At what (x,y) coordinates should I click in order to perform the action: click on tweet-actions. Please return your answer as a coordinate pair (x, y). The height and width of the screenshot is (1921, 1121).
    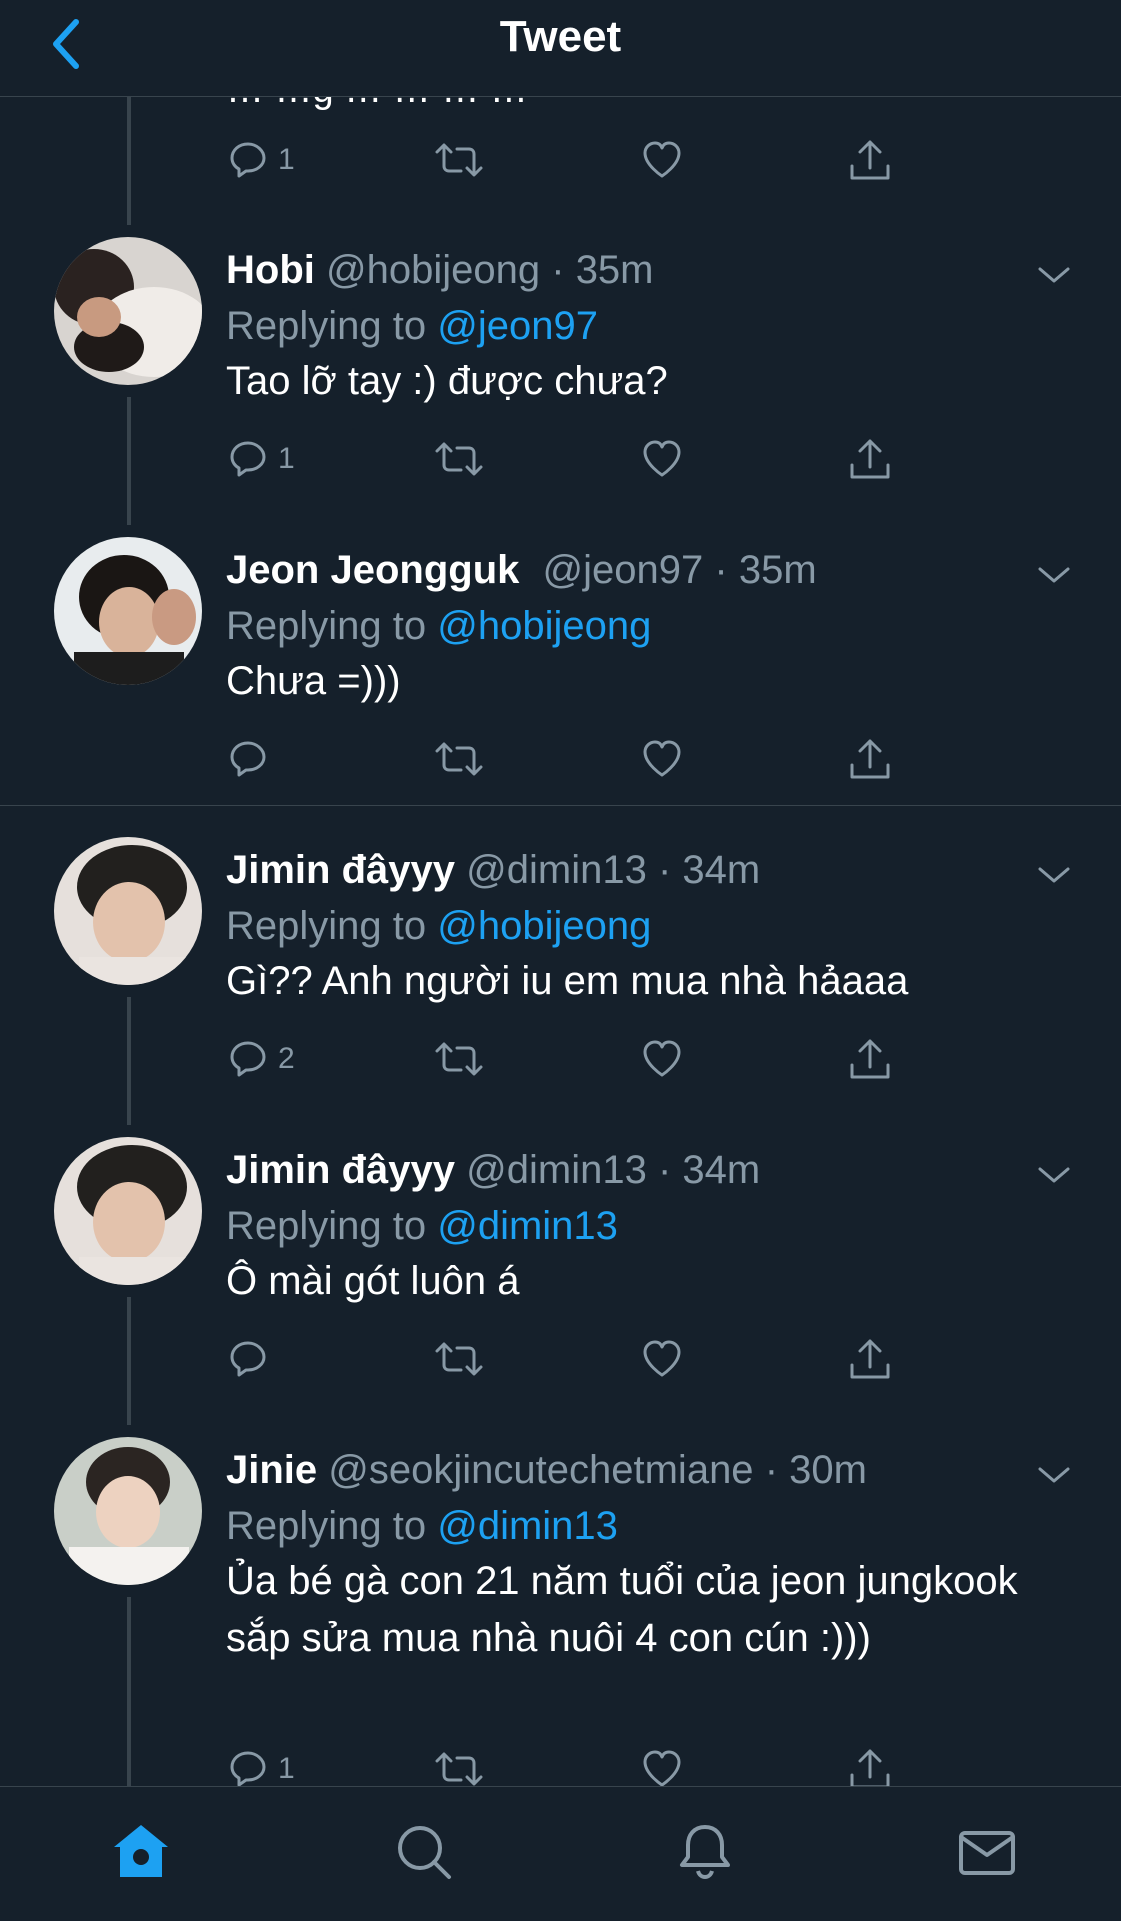
    Looking at the image, I should click on (576, 759).